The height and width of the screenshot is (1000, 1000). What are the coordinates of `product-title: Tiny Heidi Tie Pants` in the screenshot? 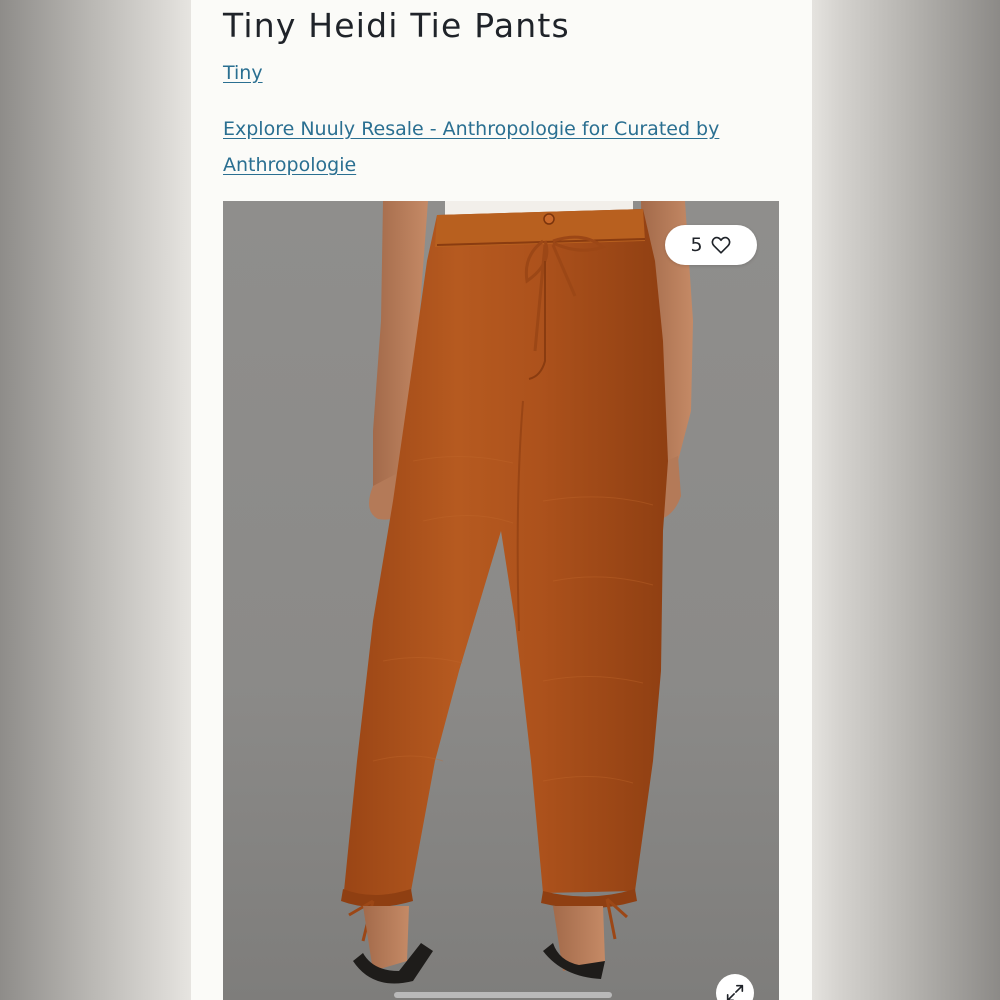 It's located at (396, 25).